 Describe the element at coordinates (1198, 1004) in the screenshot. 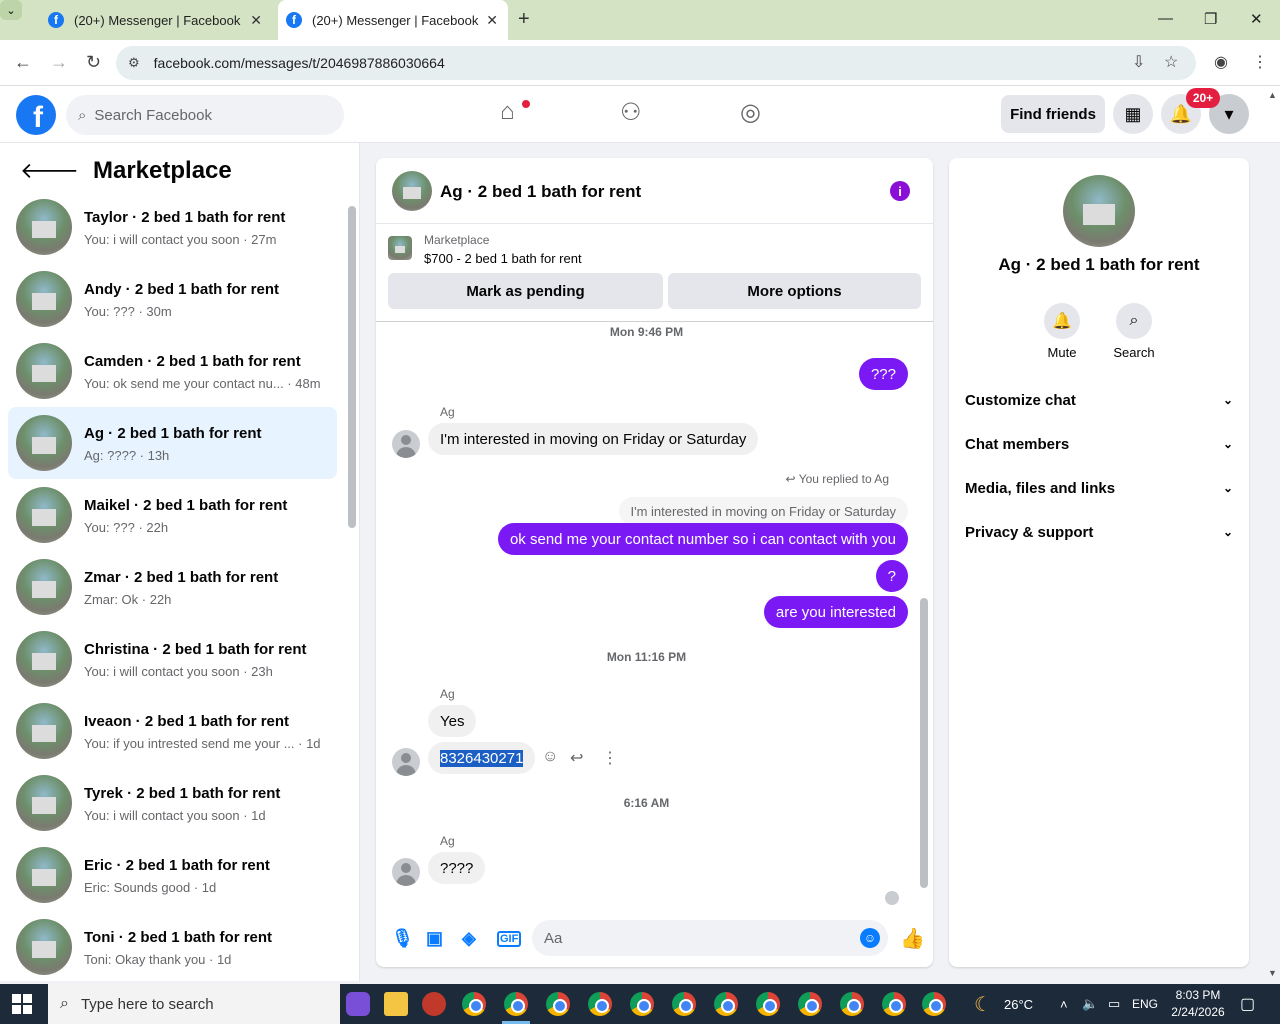

I see `taskbar-clock: 8:03 PM 2/24/2026` at that location.